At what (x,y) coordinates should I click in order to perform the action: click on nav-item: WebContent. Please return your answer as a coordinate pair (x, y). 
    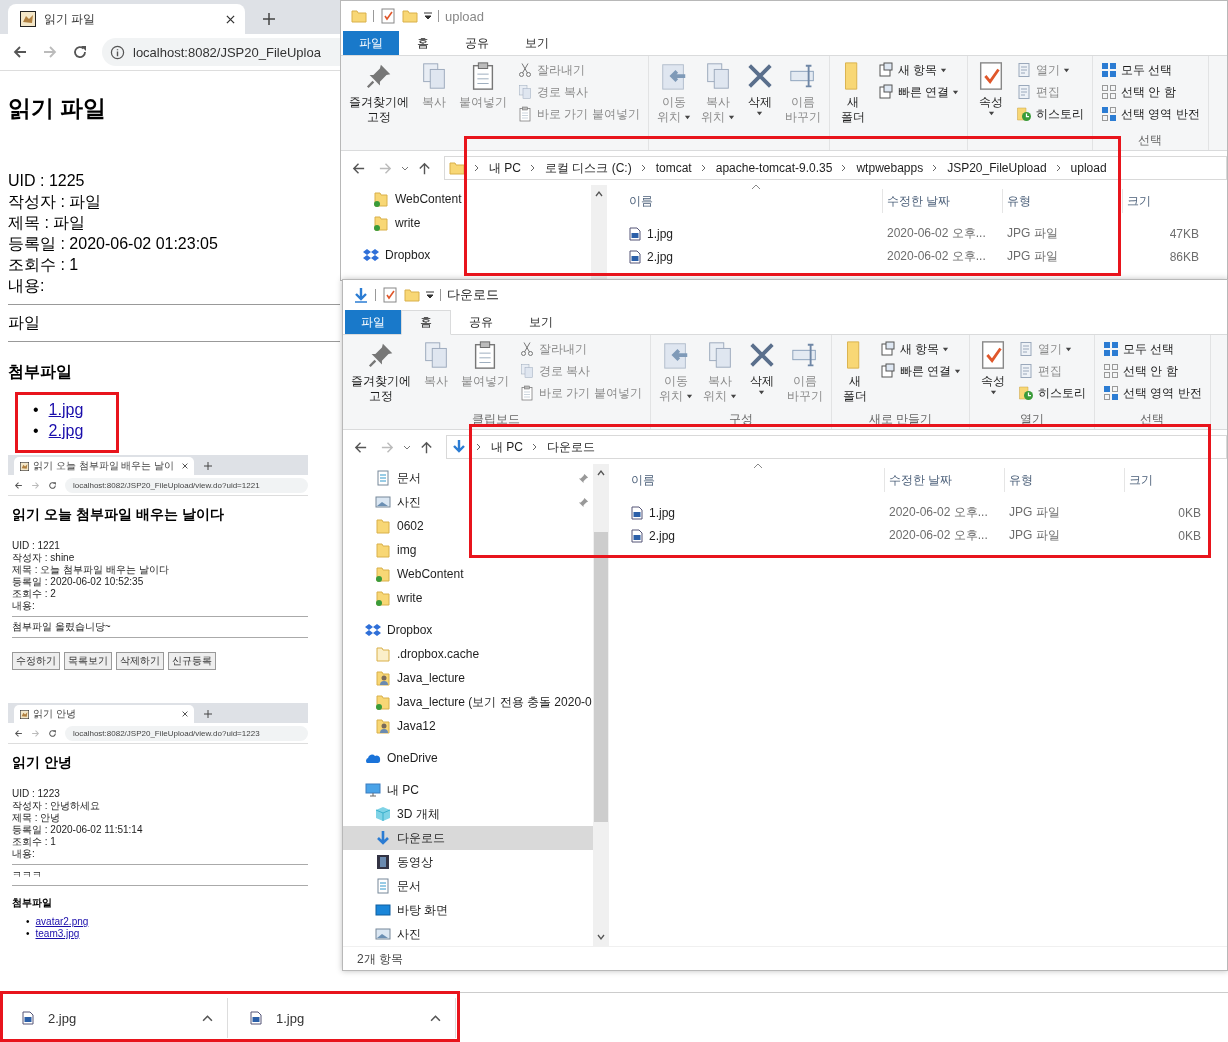
    Looking at the image, I should click on (466, 199).